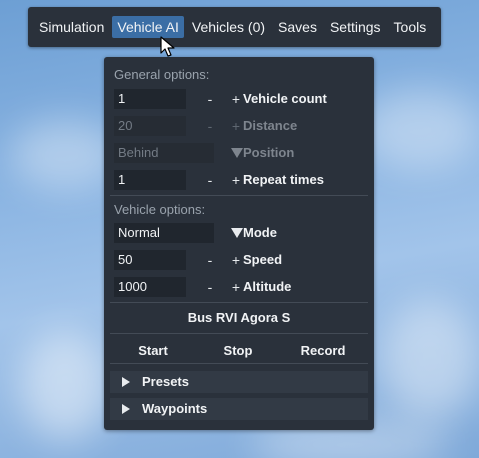 The width and height of the screenshot is (479, 458). Describe the element at coordinates (270, 125) in the screenshot. I see `distance-label: Distance` at that location.